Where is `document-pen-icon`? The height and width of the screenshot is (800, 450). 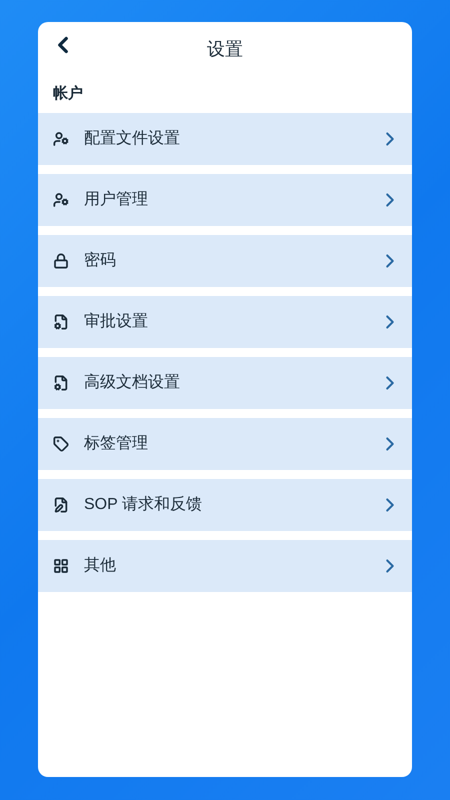 document-pen-icon is located at coordinates (61, 504).